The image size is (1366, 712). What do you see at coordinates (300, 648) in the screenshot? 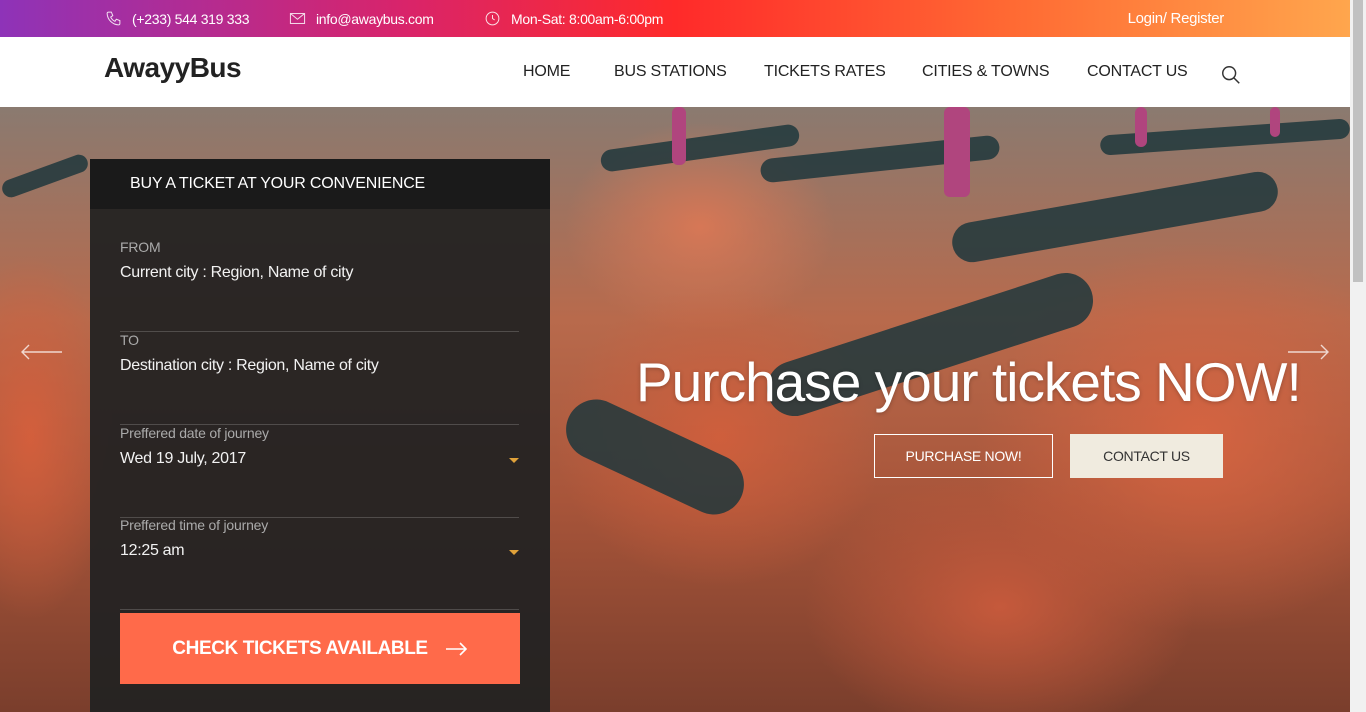
I see `check-tickets-label: CHECK TICKETS AVAILABLE` at bounding box center [300, 648].